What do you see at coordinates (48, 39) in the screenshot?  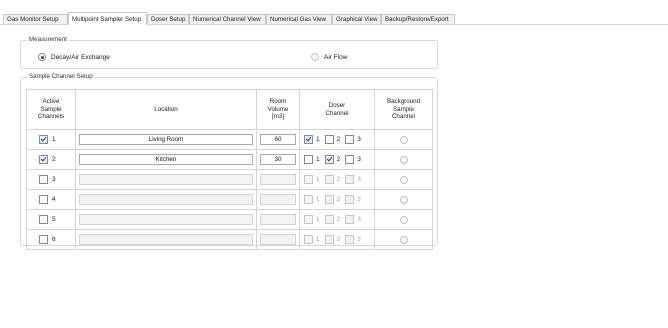 I see `measurement-group-title: Measurement` at bounding box center [48, 39].